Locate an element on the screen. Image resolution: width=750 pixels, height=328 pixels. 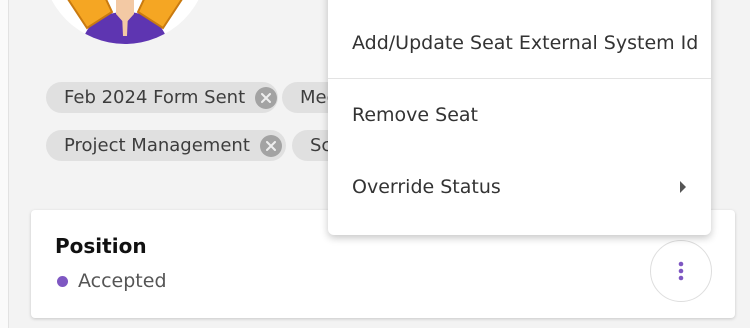
menu-divider is located at coordinates (519, 78).